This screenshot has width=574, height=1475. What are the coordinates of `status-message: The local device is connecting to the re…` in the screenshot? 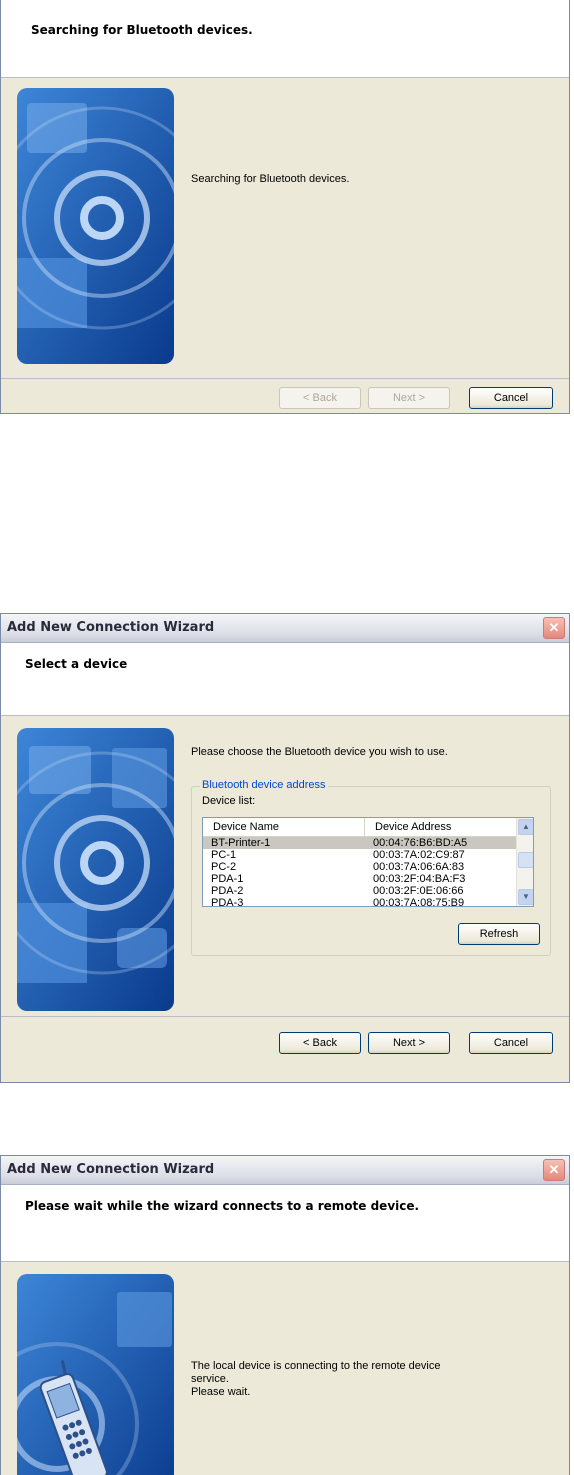 It's located at (316, 1379).